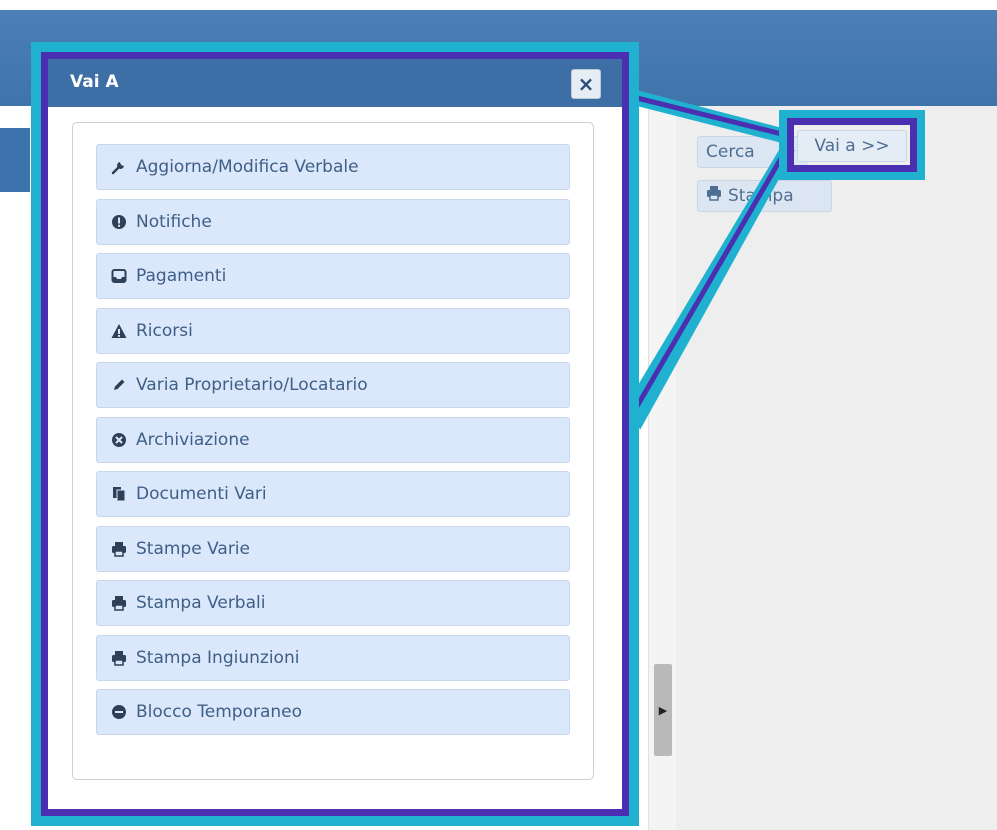 The image size is (997, 830). I want to click on menu-item-label: Notifiche, so click(174, 221).